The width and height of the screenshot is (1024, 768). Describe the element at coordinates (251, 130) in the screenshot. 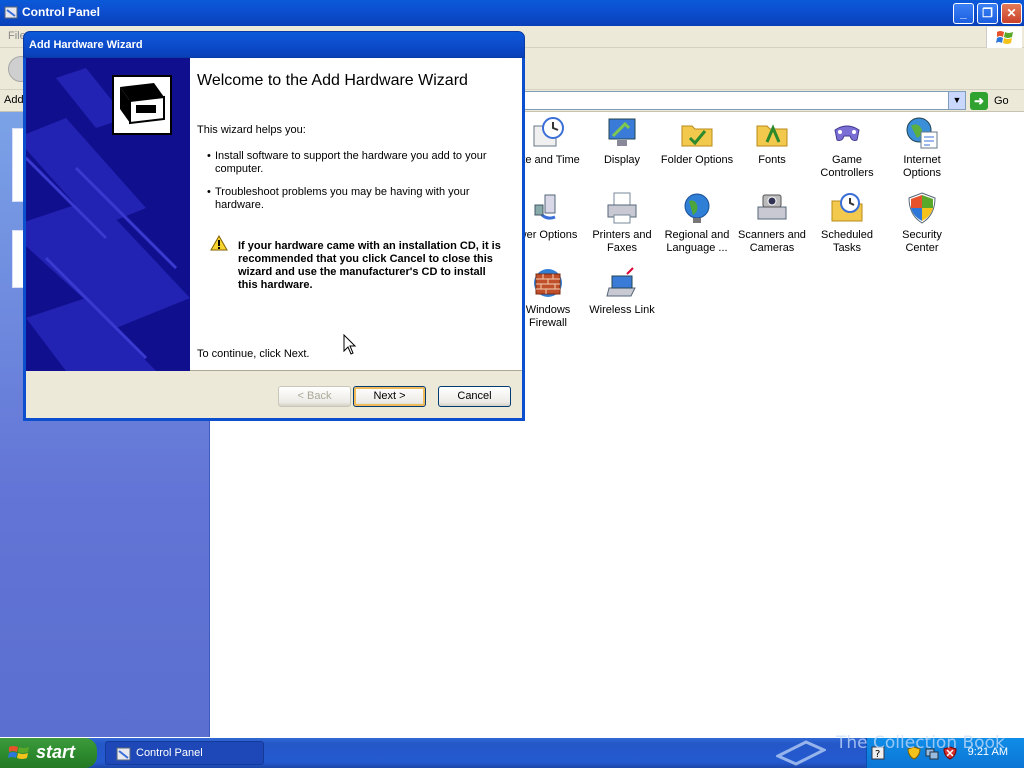

I see `wizard-intro-text: This wizard helps you:` at that location.